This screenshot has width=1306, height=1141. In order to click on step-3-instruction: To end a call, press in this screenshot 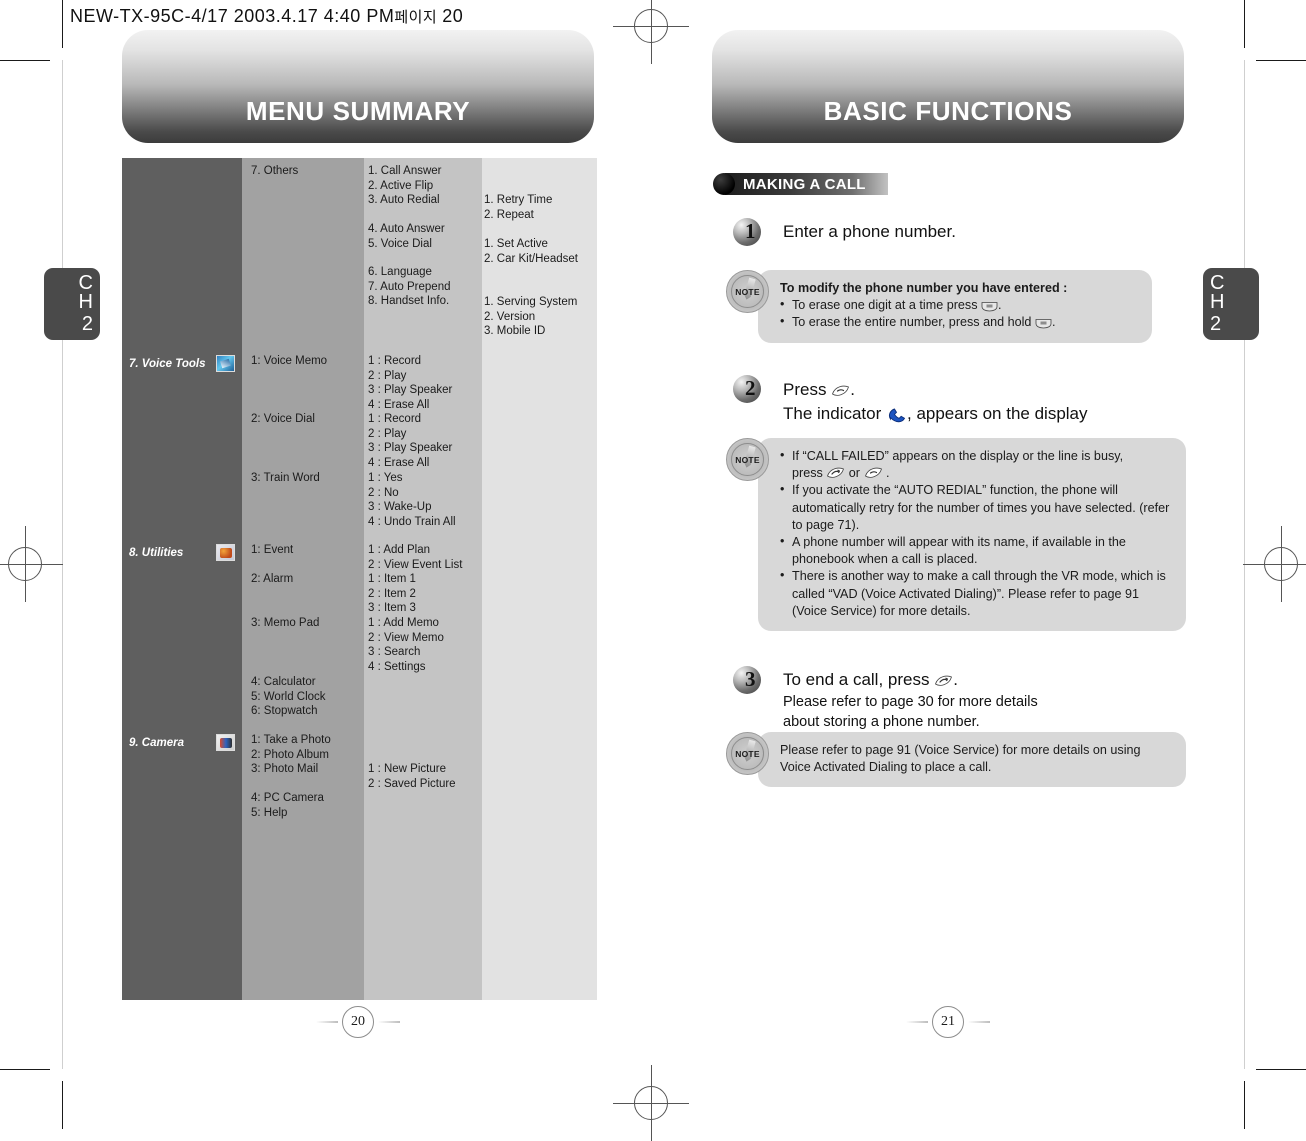, I will do `click(859, 679)`.